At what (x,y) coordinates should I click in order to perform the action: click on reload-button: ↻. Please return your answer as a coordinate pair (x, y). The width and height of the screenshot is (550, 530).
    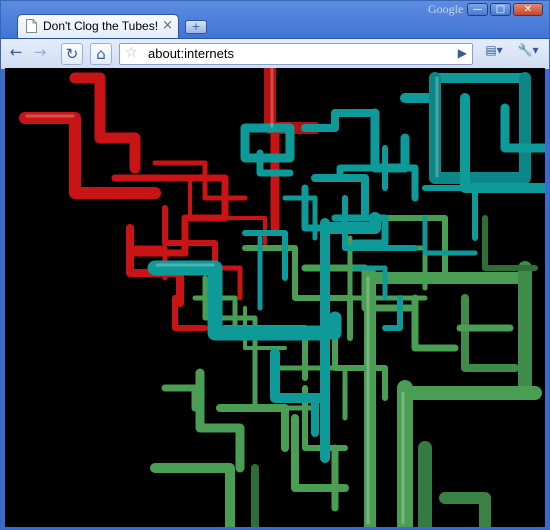
    Looking at the image, I should click on (72, 54).